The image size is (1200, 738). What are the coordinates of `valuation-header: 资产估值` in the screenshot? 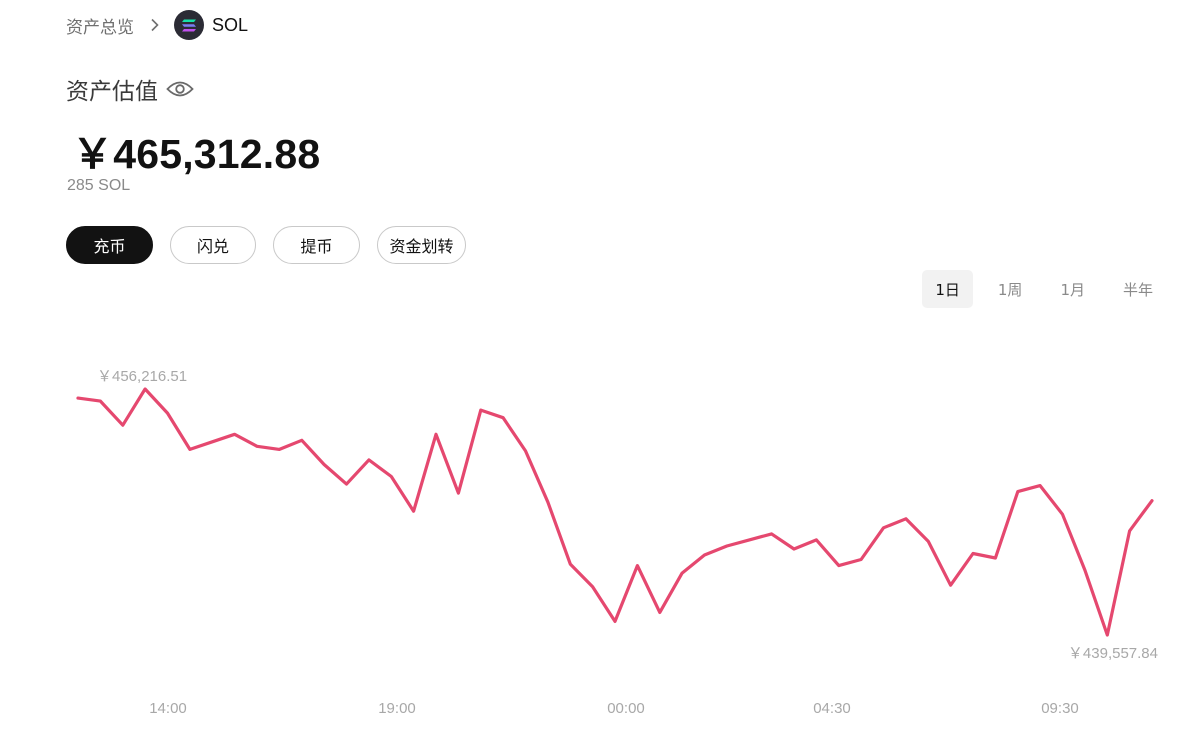 It's located at (130, 89).